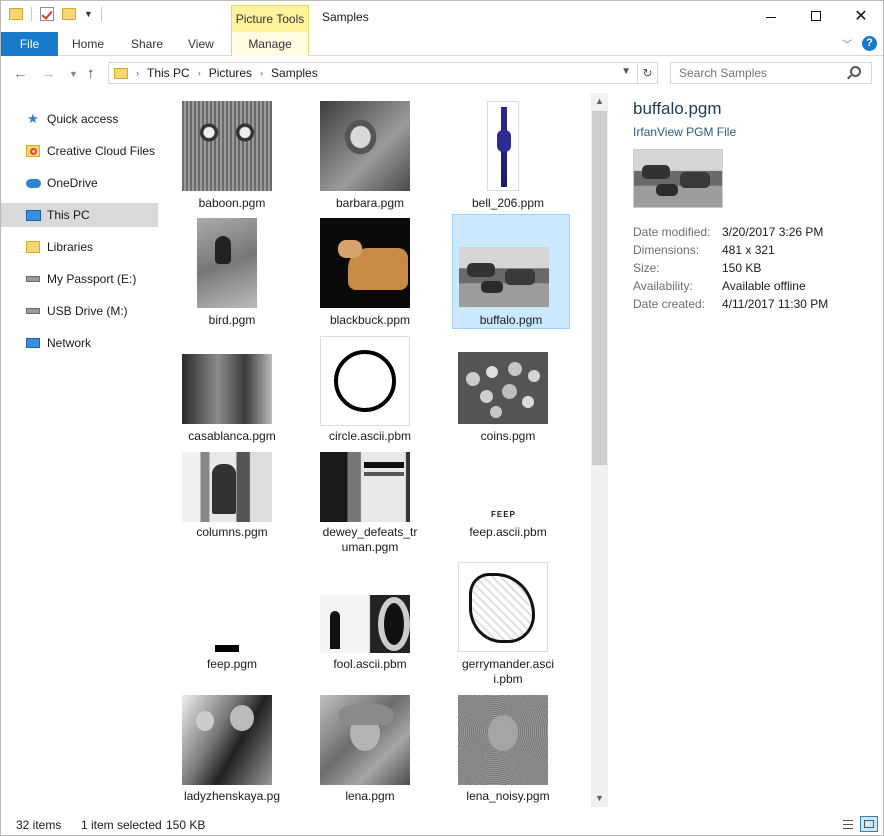 This screenshot has height=836, width=884. Describe the element at coordinates (186, 825) in the screenshot. I see `selection-size: 150 KB` at that location.